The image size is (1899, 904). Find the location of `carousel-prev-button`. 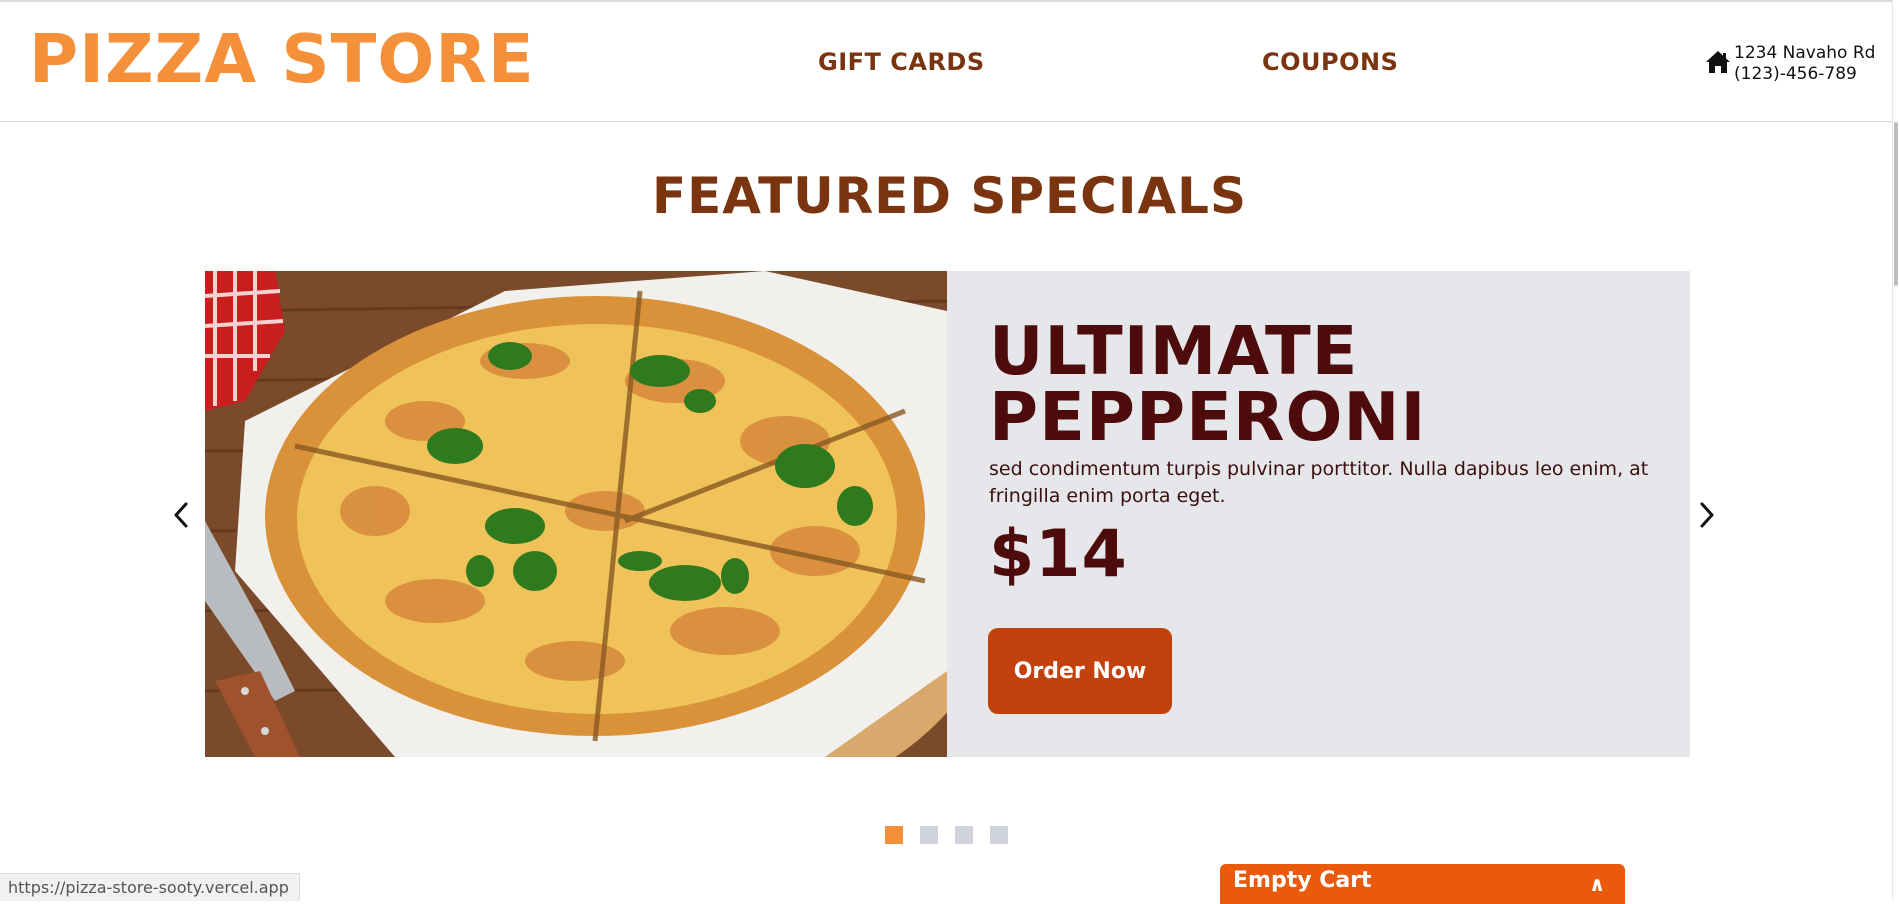

carousel-prev-button is located at coordinates (181, 515).